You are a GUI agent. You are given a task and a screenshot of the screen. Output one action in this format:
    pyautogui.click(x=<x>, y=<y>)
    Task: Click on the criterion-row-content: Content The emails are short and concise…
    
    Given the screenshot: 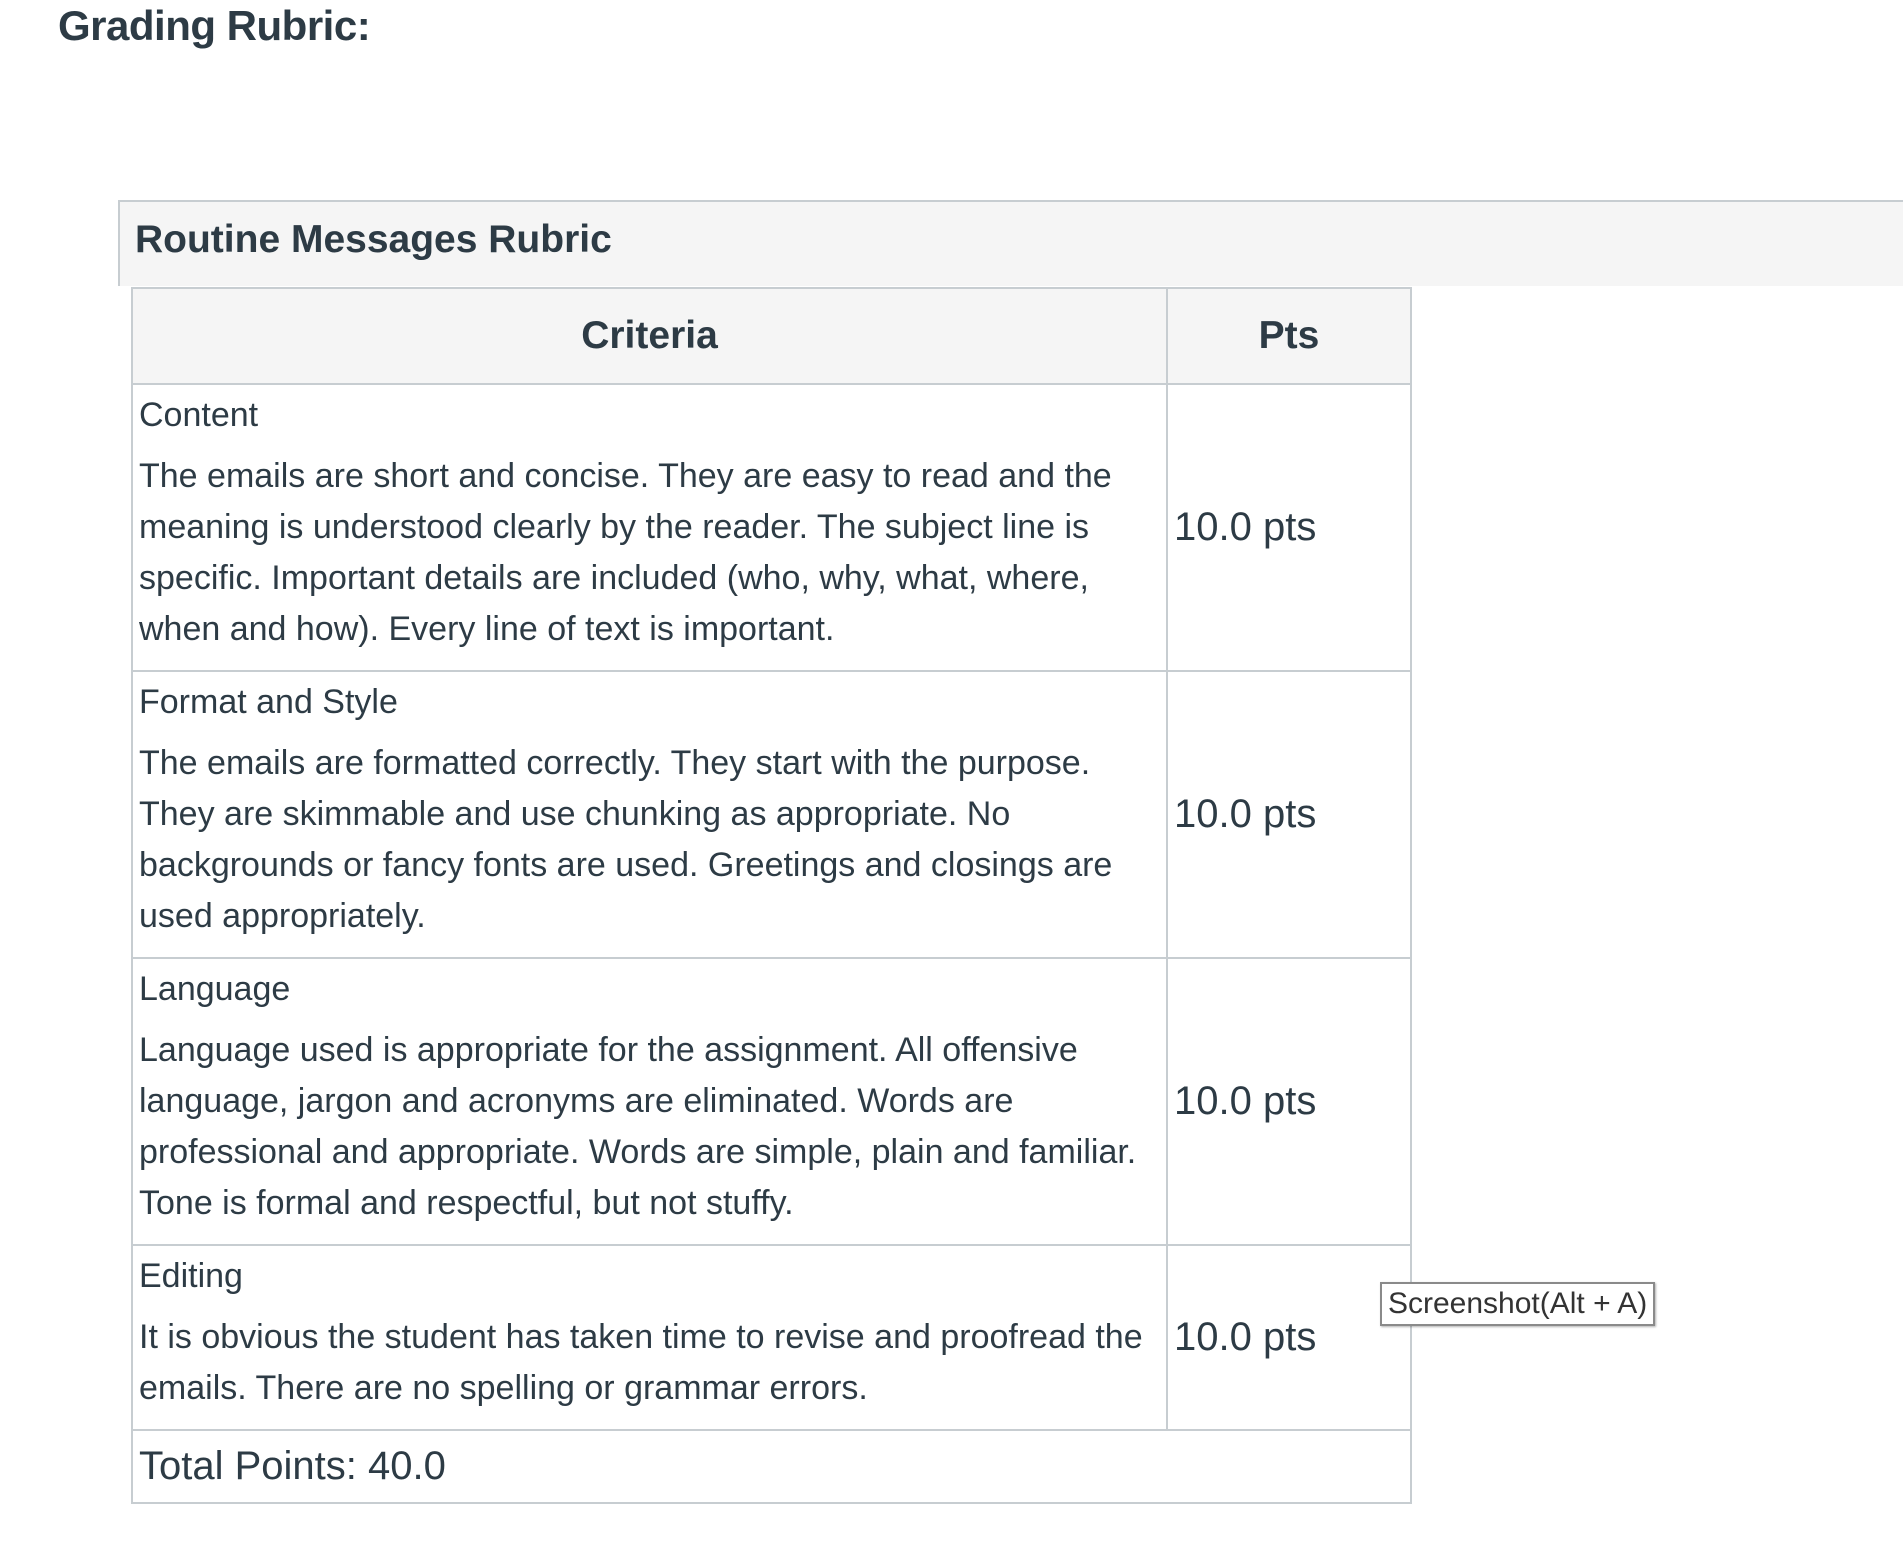 What is the action you would take?
    pyautogui.click(x=771, y=527)
    